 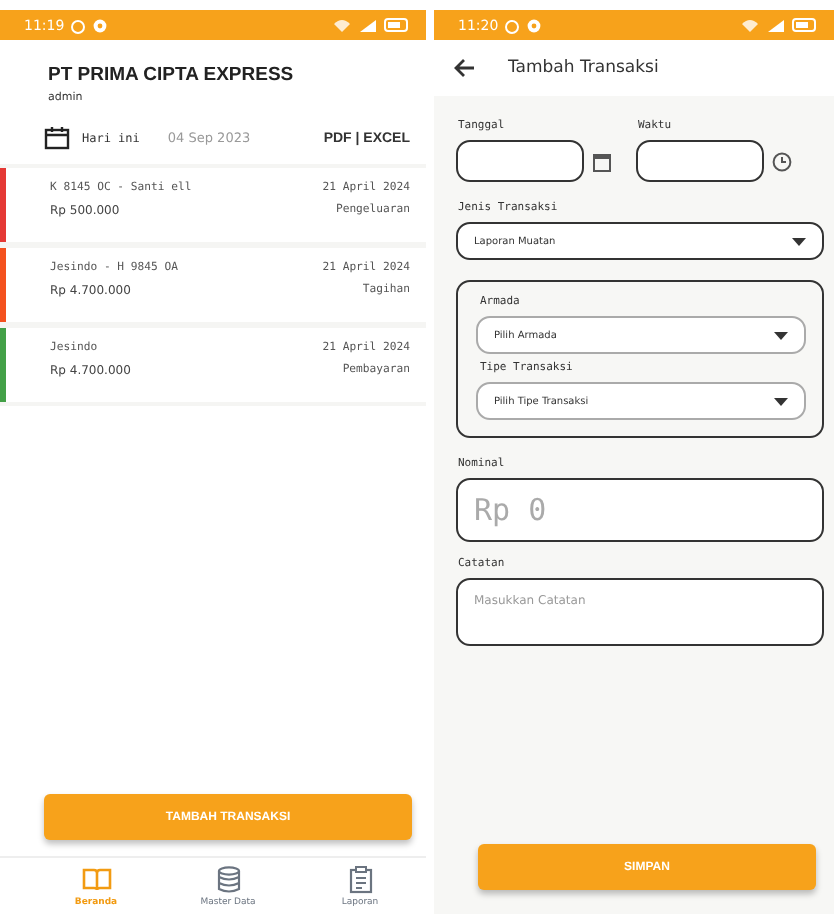 I want to click on database-icon, so click(x=228, y=879).